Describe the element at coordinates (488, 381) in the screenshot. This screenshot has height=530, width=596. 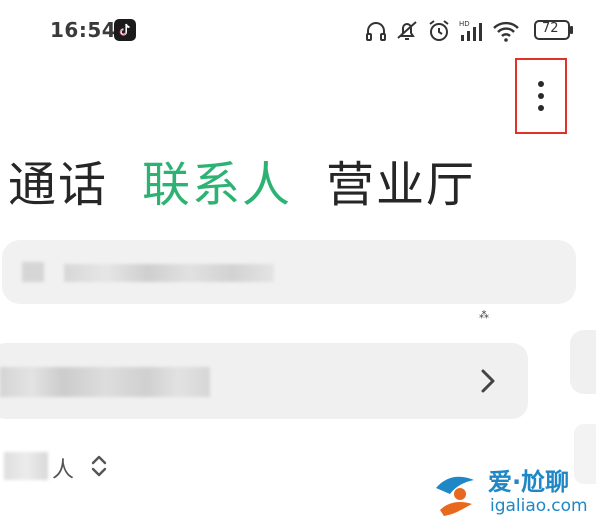
I see `chevron-right-icon` at that location.